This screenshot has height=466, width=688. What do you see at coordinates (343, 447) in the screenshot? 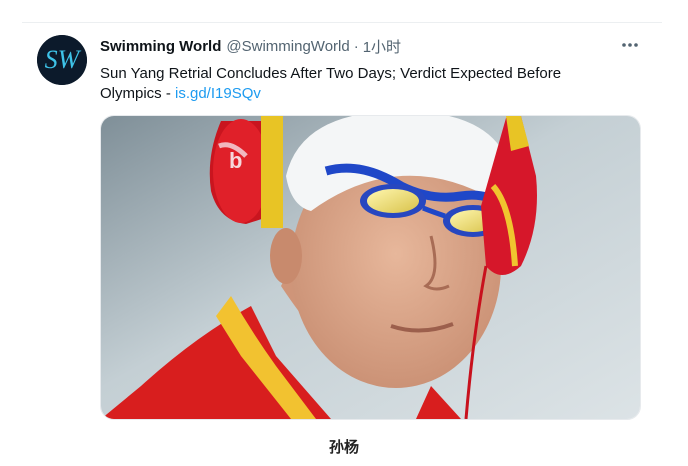
I see `image-caption: 孙杨` at bounding box center [343, 447].